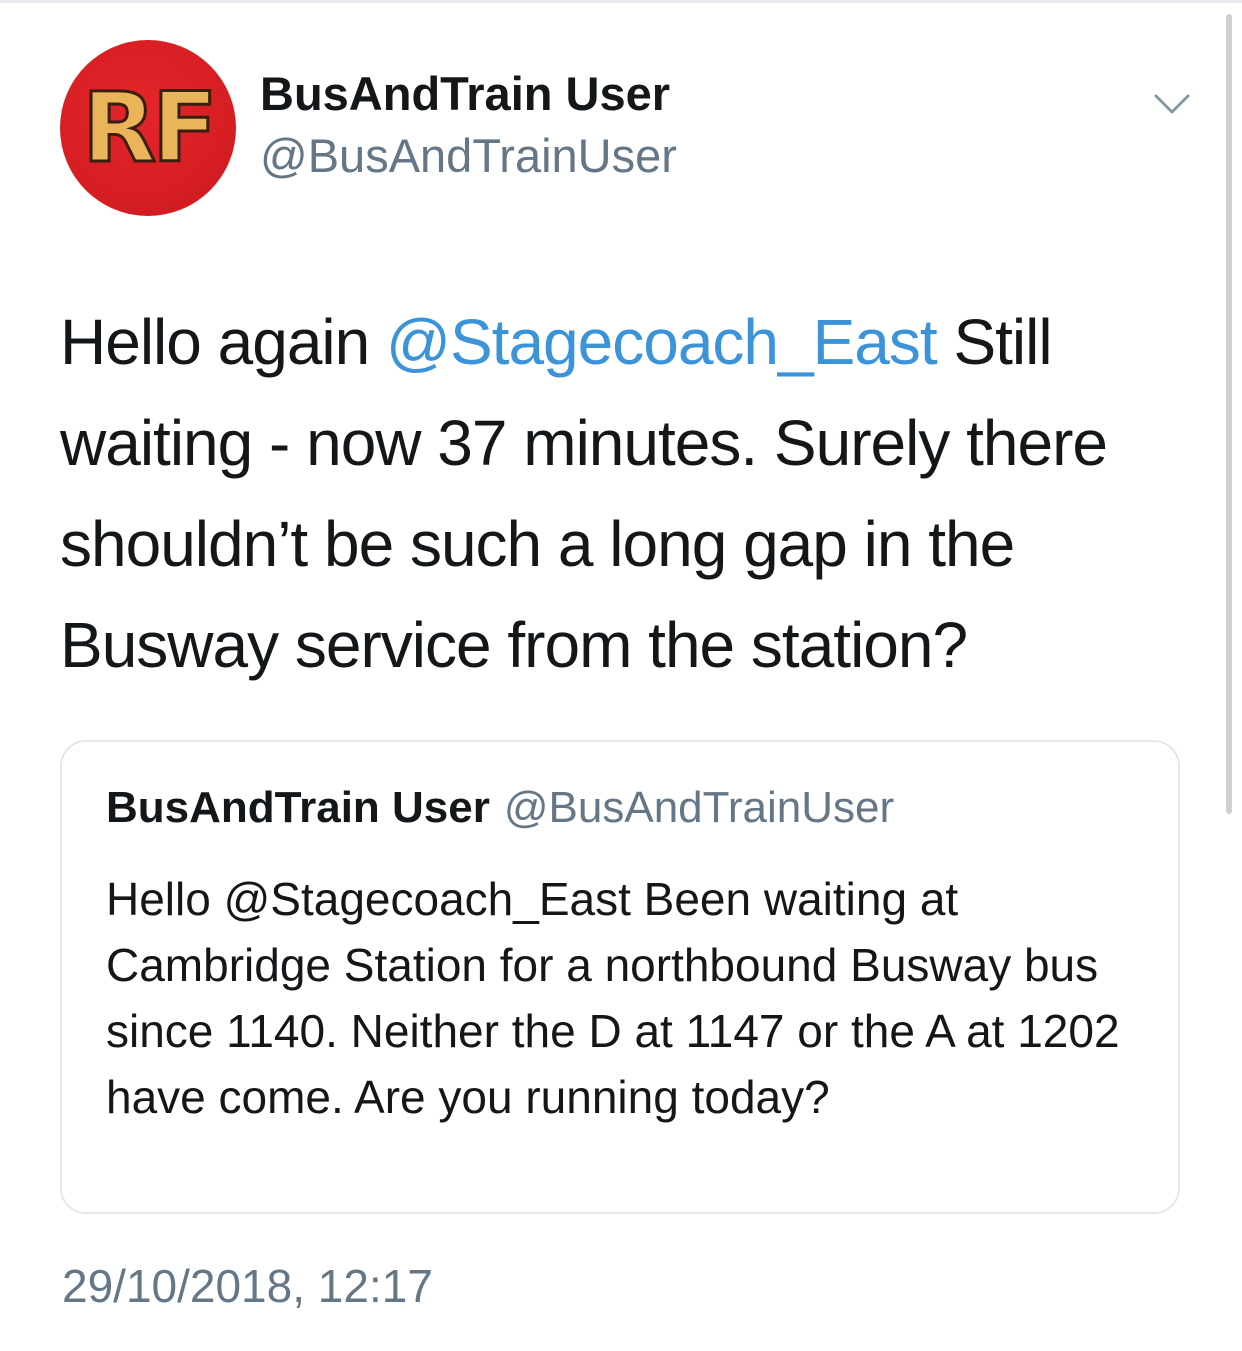 The width and height of the screenshot is (1242, 1351). What do you see at coordinates (500, 808) in the screenshot?
I see `quoted-tweet-header: BusAndTrain User @BusAndTrainUser` at bounding box center [500, 808].